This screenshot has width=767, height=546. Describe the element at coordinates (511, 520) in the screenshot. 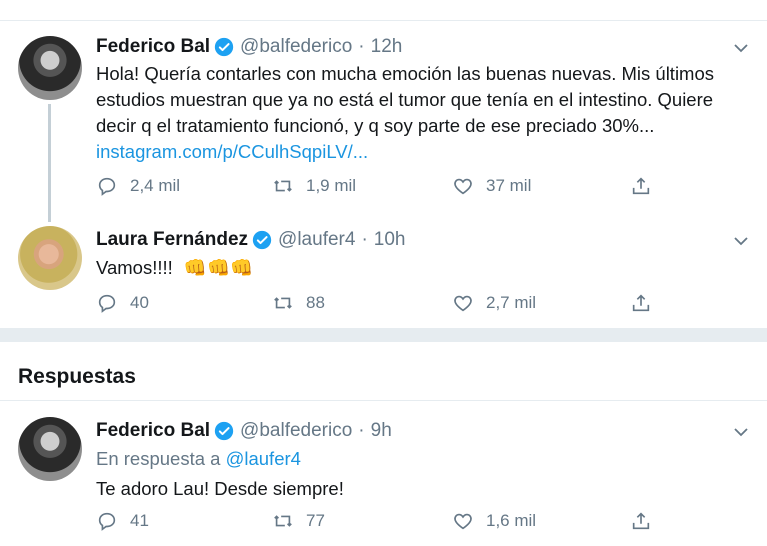

I see `like-count: 1,6 mil` at that location.